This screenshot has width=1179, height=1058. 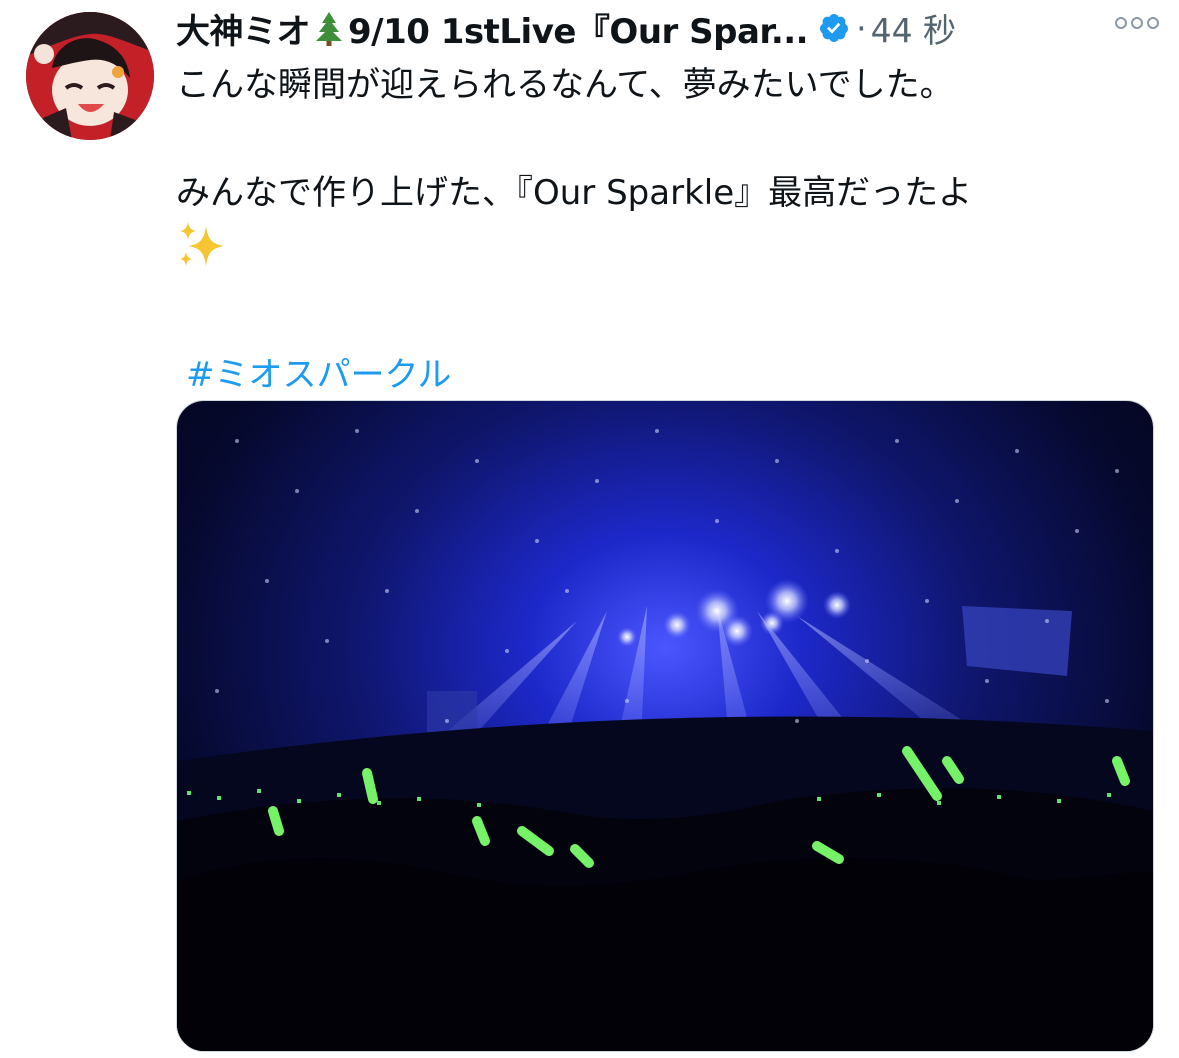 What do you see at coordinates (574, 193) in the screenshot?
I see `tweet-line: みんなで作り上げた、『Our Sparkle』最高だったよ` at bounding box center [574, 193].